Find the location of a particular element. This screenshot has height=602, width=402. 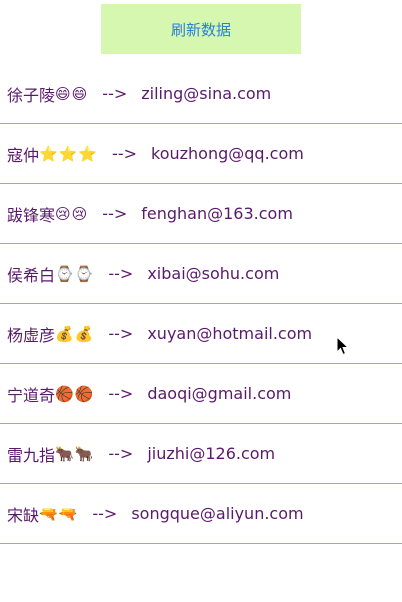

list-item: 侯希白 ⌚⌚ --> xibai@sohu.com is located at coordinates (201, 274).